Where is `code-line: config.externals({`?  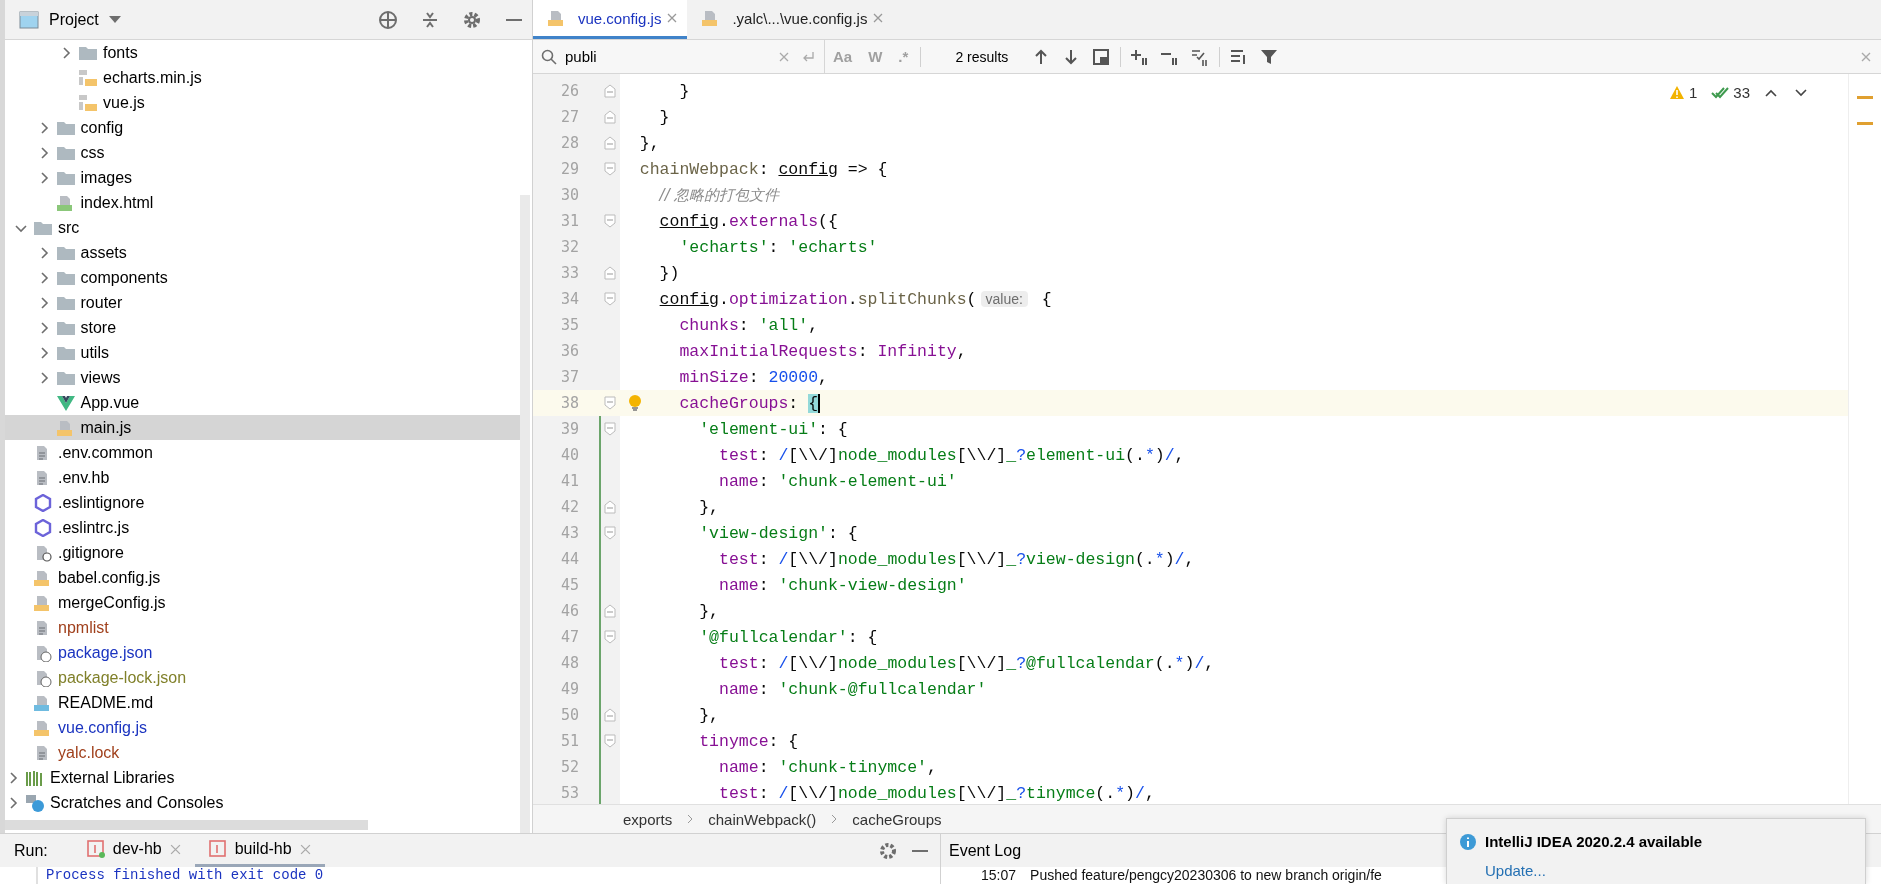
code-line: config.externals({ is located at coordinates (748, 221).